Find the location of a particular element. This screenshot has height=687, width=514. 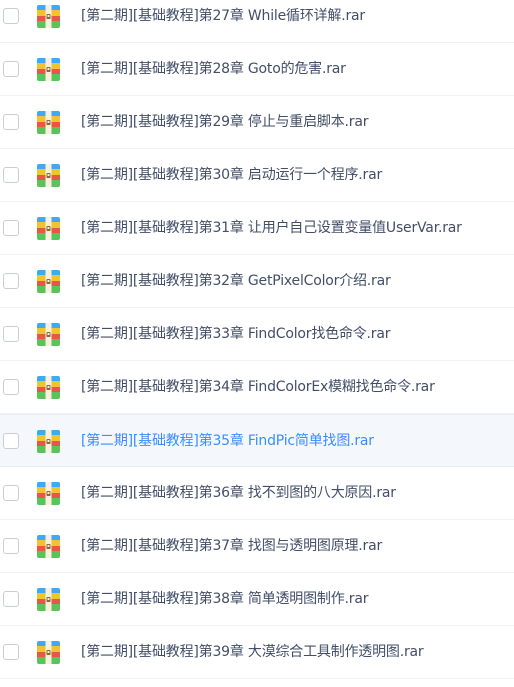

file-name: [第二期][基础教程]第27章 While循环详解.rar is located at coordinates (223, 16).